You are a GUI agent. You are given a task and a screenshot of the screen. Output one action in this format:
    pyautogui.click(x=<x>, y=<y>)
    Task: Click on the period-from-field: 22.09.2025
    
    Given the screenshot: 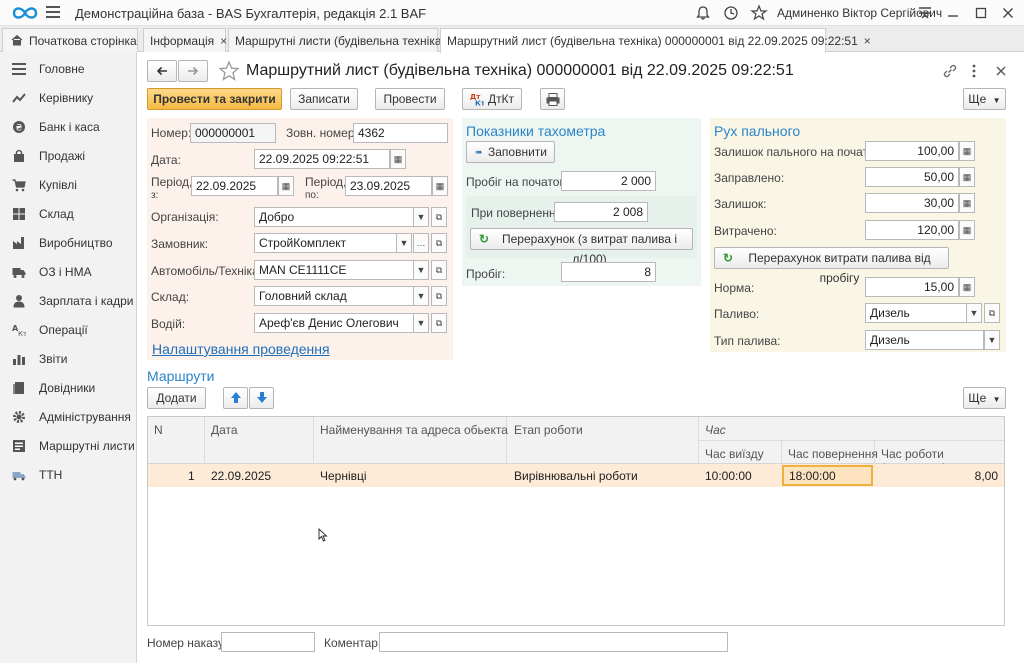 What is the action you would take?
    pyautogui.click(x=234, y=186)
    